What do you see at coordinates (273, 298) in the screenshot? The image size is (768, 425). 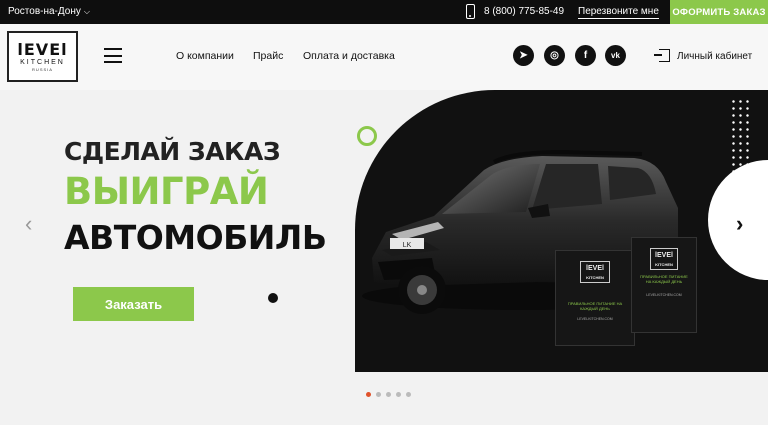 I see `decor-dot` at bounding box center [273, 298].